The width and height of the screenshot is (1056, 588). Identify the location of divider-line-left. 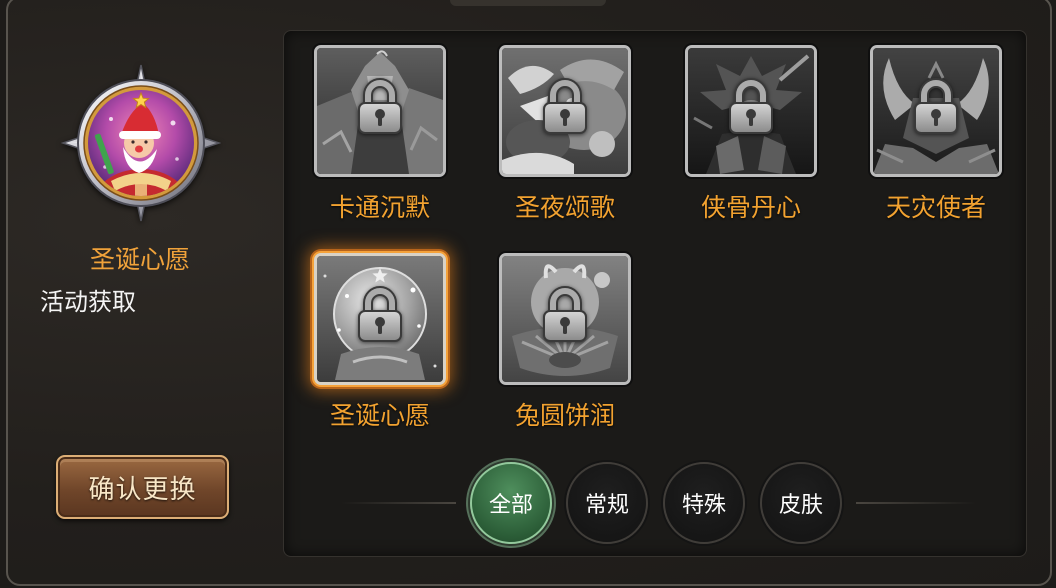
(398, 503).